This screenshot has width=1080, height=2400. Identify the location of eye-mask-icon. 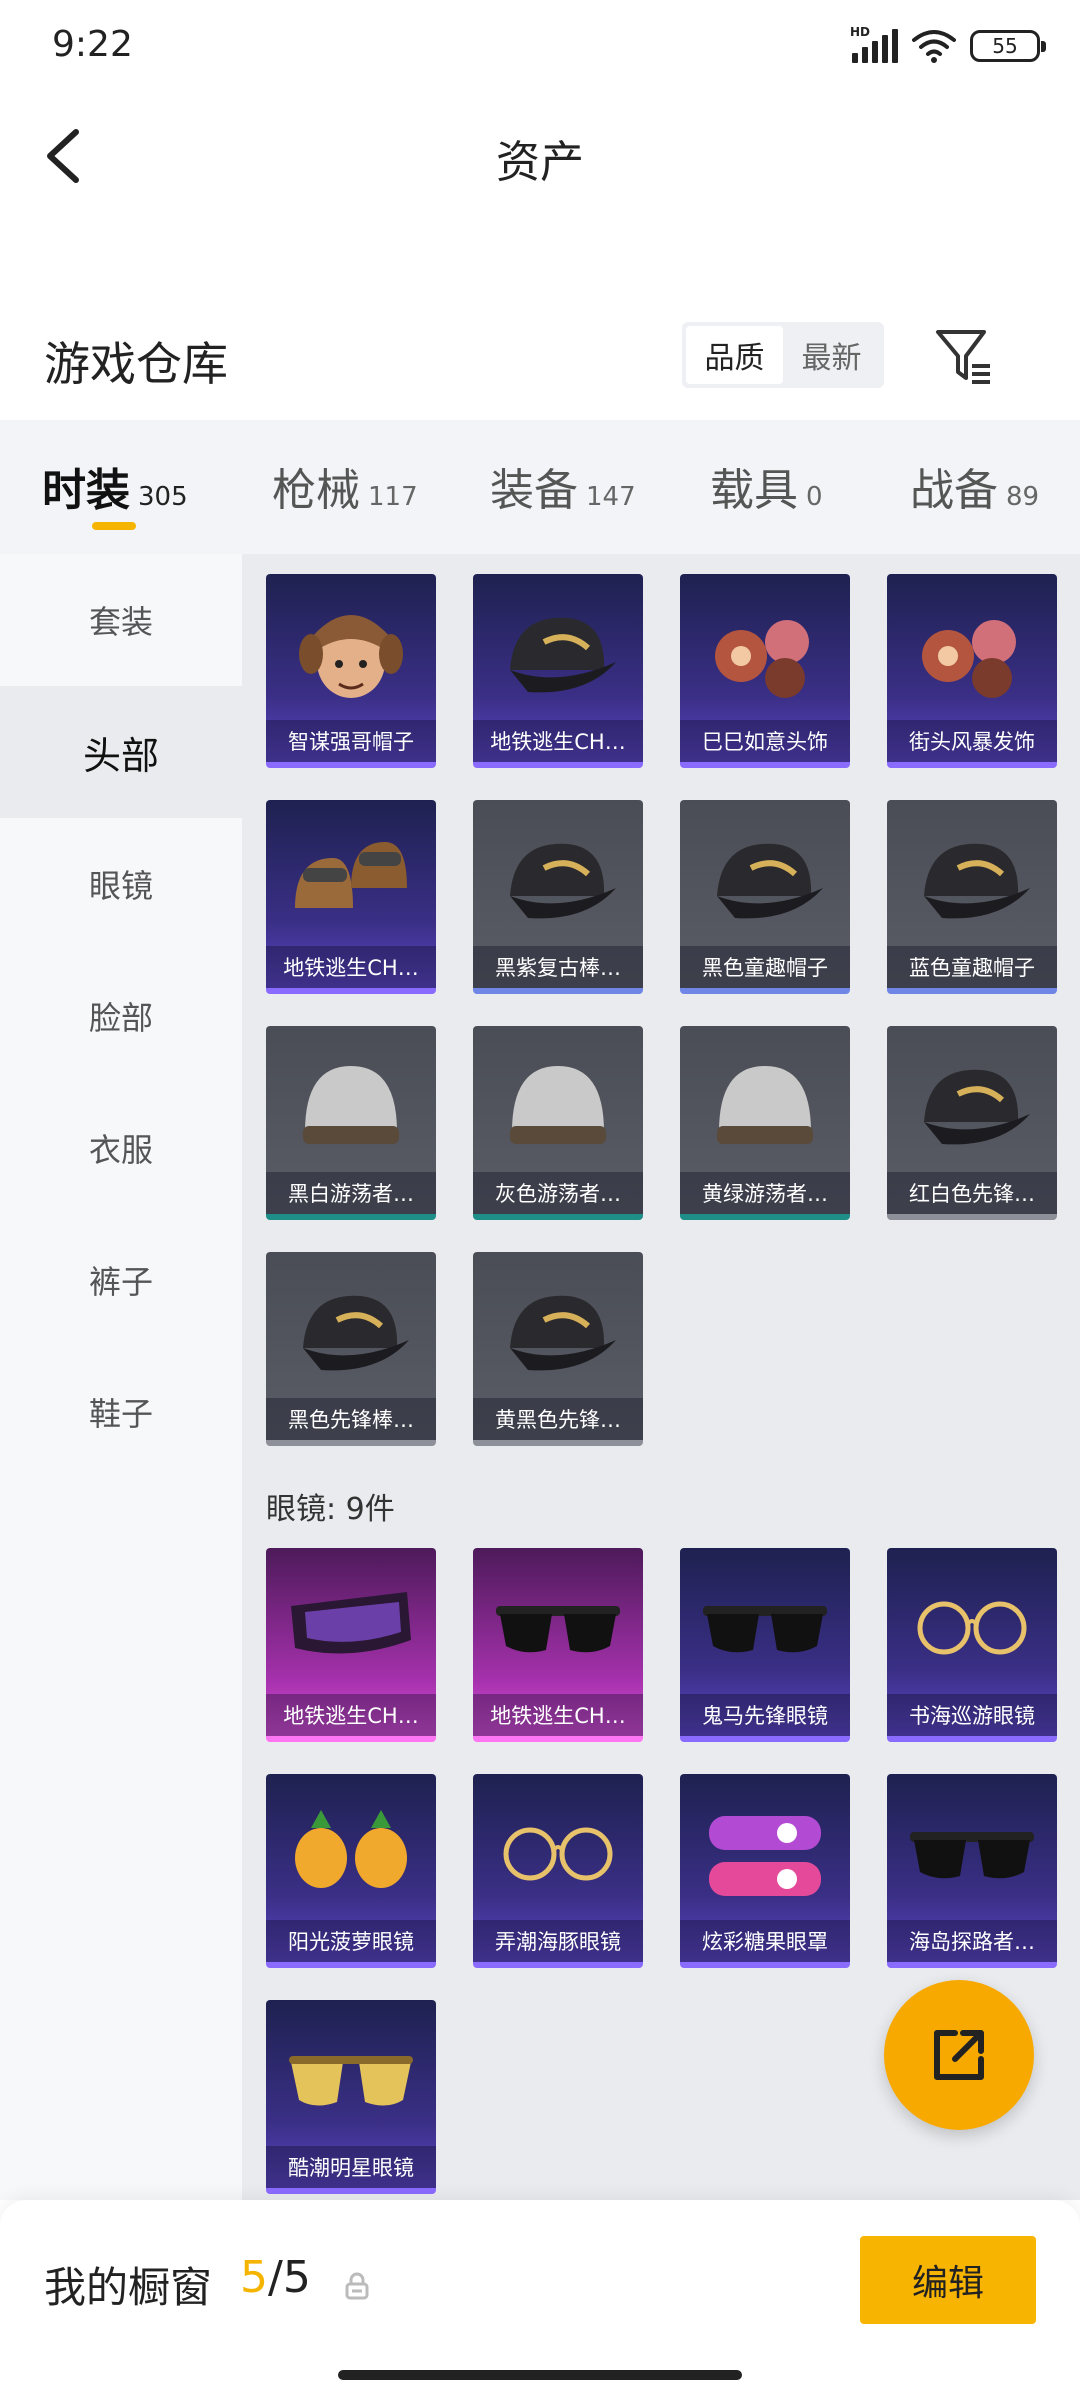
(765, 1856).